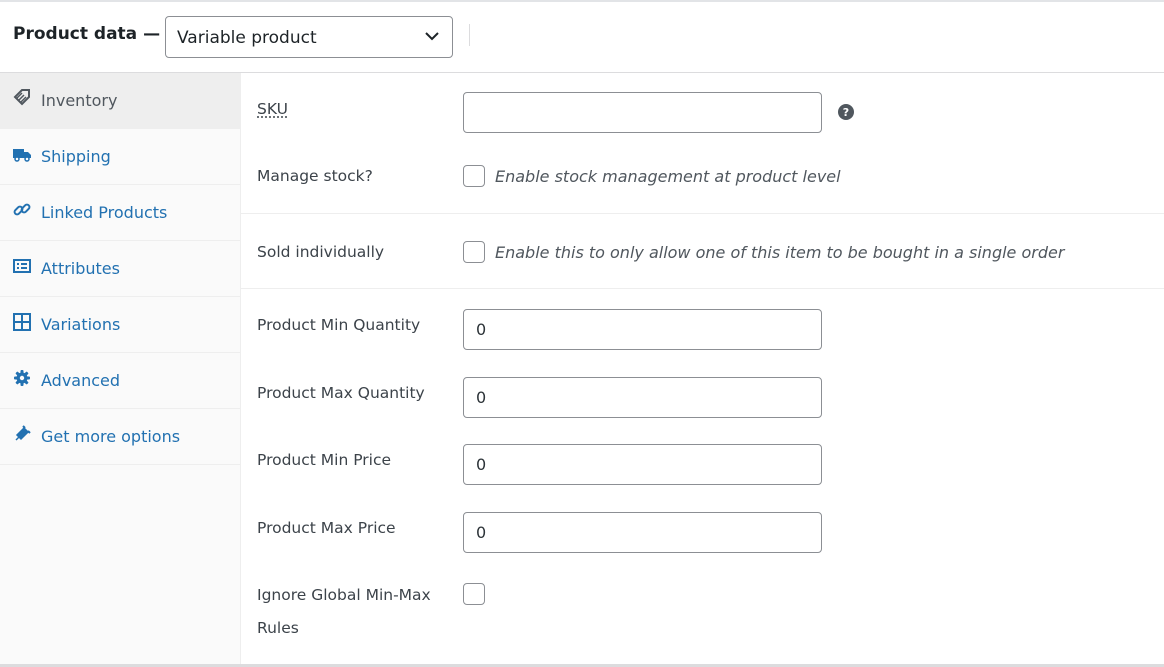 This screenshot has width=1164, height=667. Describe the element at coordinates (76, 156) in the screenshot. I see `tab-label: Shipping` at that location.